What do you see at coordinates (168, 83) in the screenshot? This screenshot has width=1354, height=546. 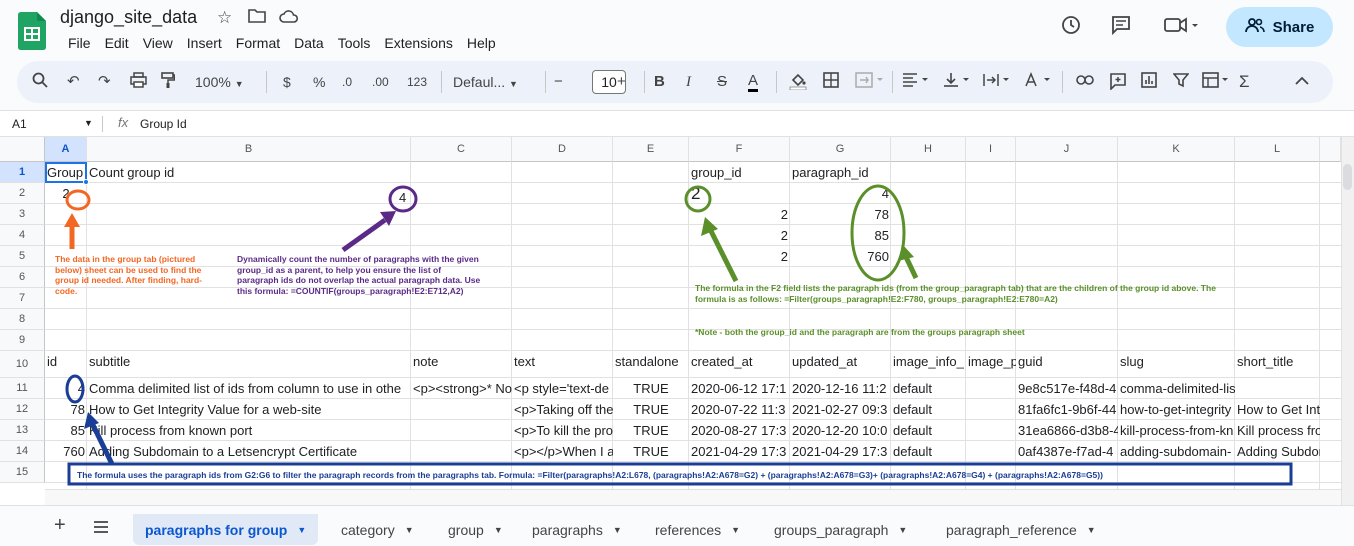 I see `paint-format-icon` at bounding box center [168, 83].